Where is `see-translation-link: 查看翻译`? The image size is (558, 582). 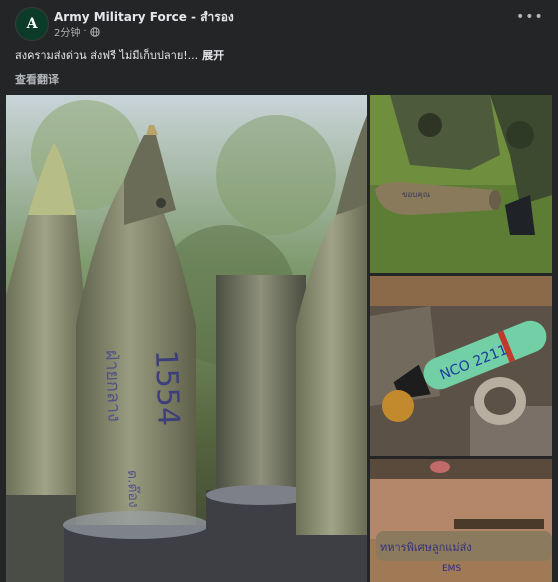 see-translation-link: 查看翻译 is located at coordinates (37, 79).